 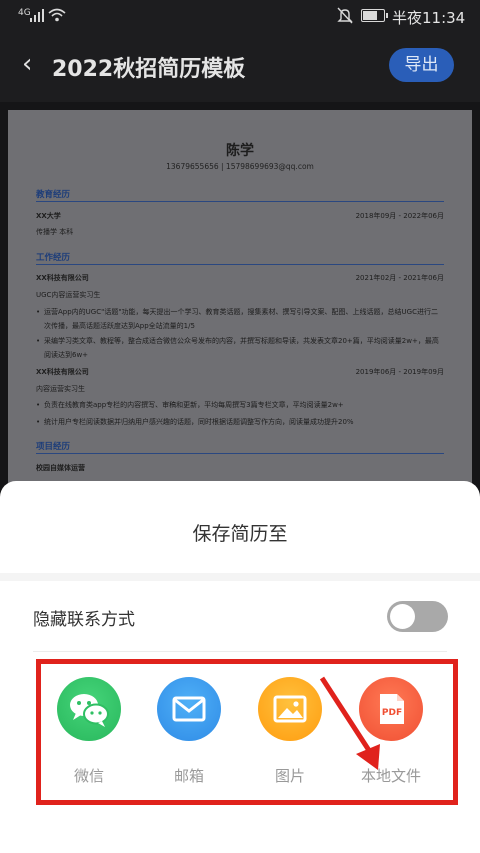 I want to click on mute-icon, so click(x=345, y=15).